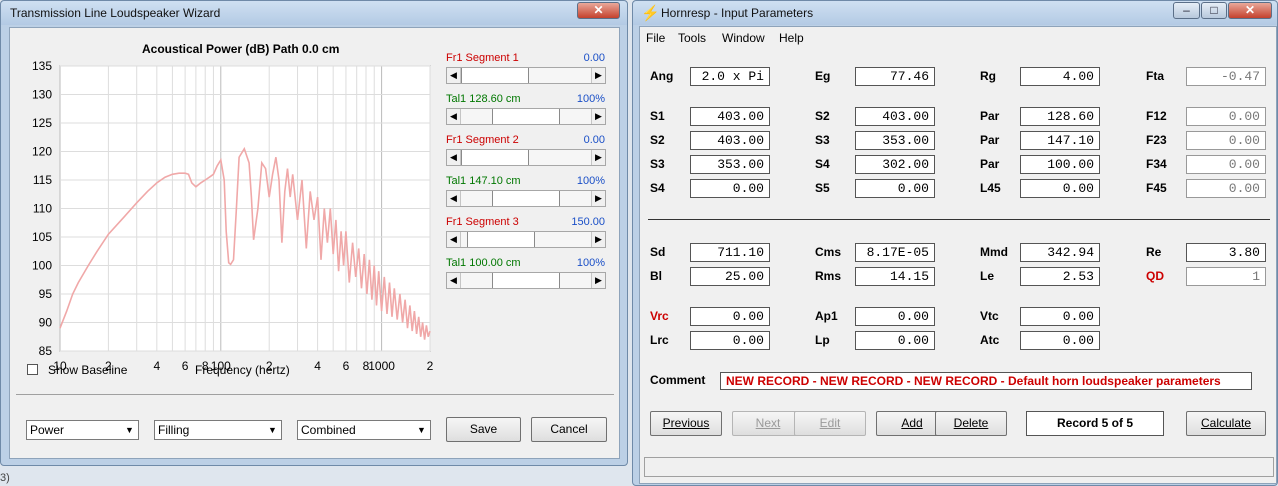 Image resolution: width=1278 pixels, height=486 pixels. I want to click on edit-button: Edit, so click(830, 423).